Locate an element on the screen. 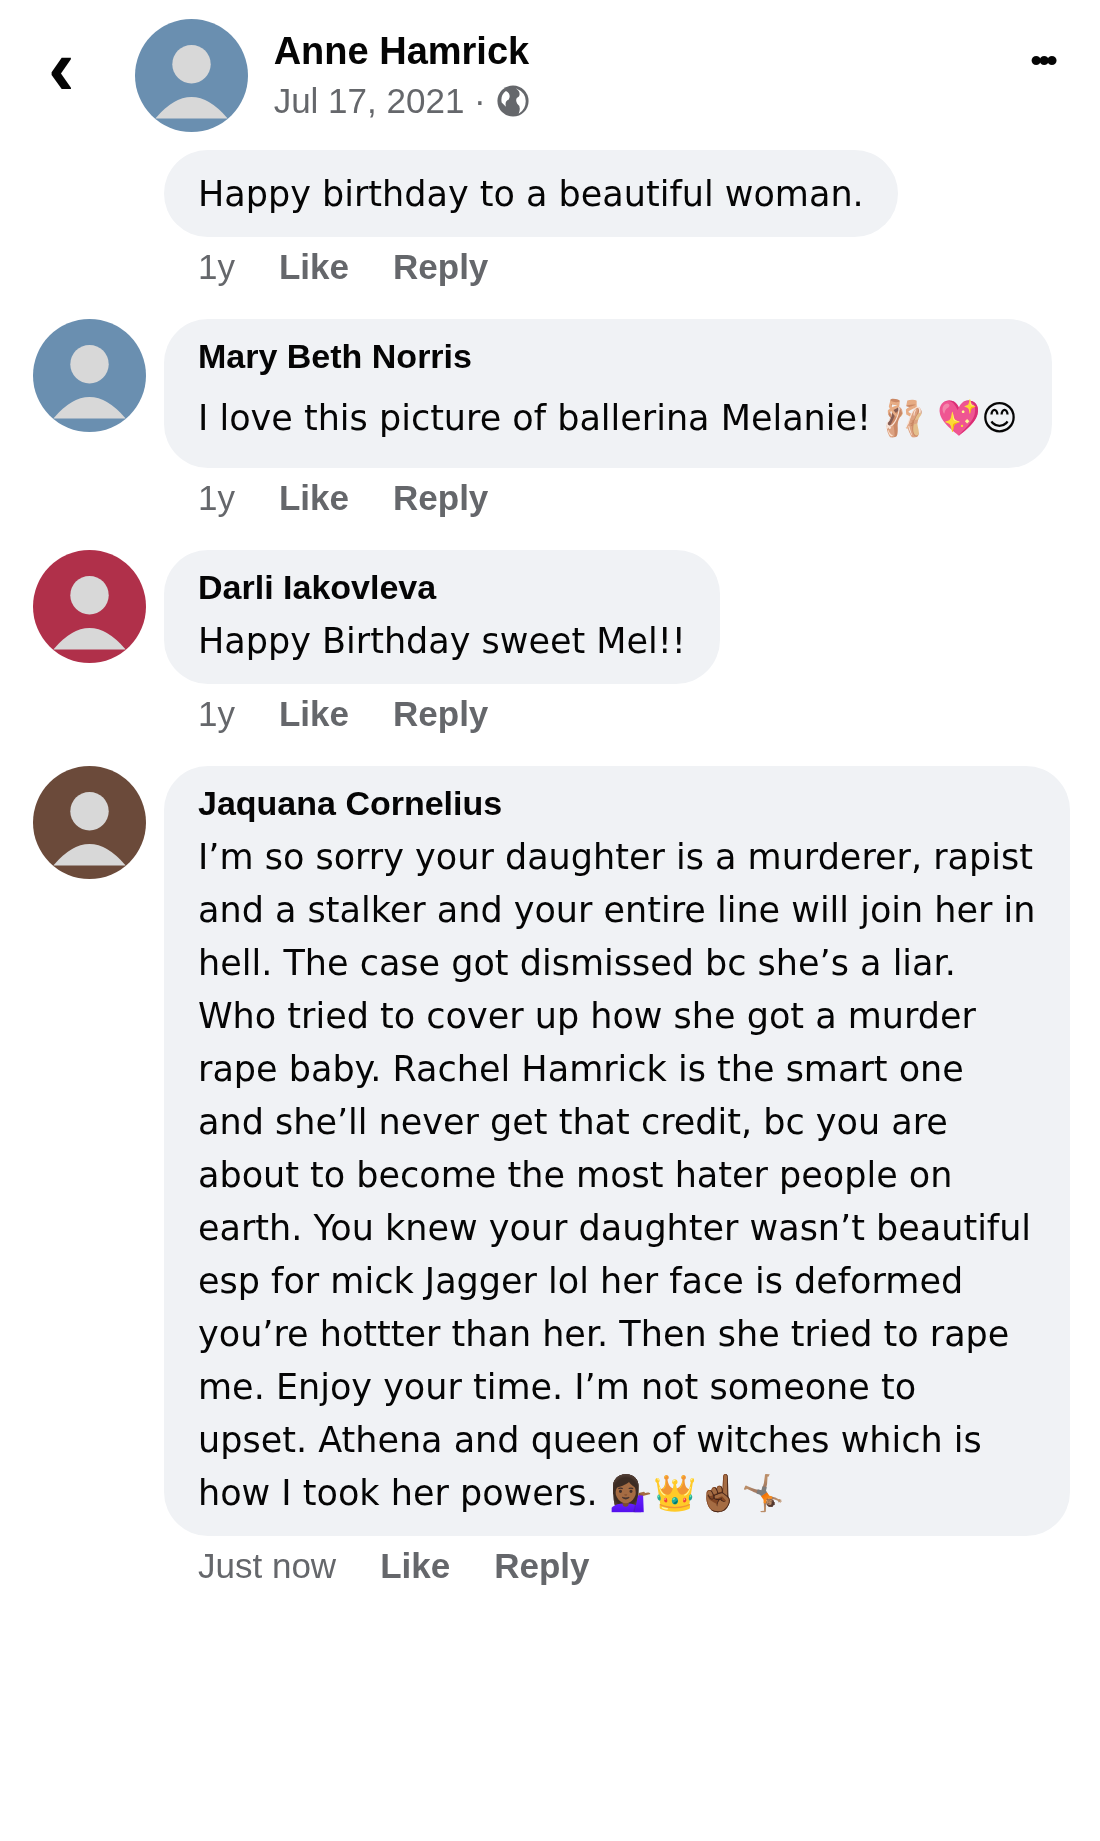 Image resolution: width=1100 pixels, height=1841 pixels. comment-text: I love this picture of ballerina Melanie! 🩰 💖😊 is located at coordinates (608, 418).